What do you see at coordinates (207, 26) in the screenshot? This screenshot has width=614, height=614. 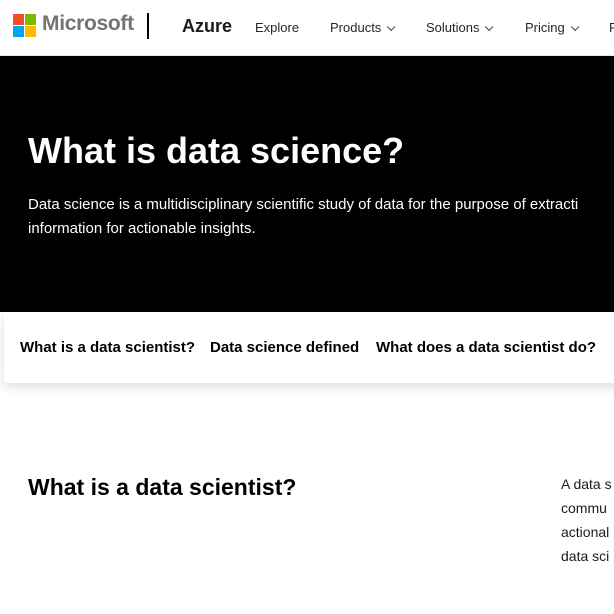 I see `azure-home-link: Azure` at bounding box center [207, 26].